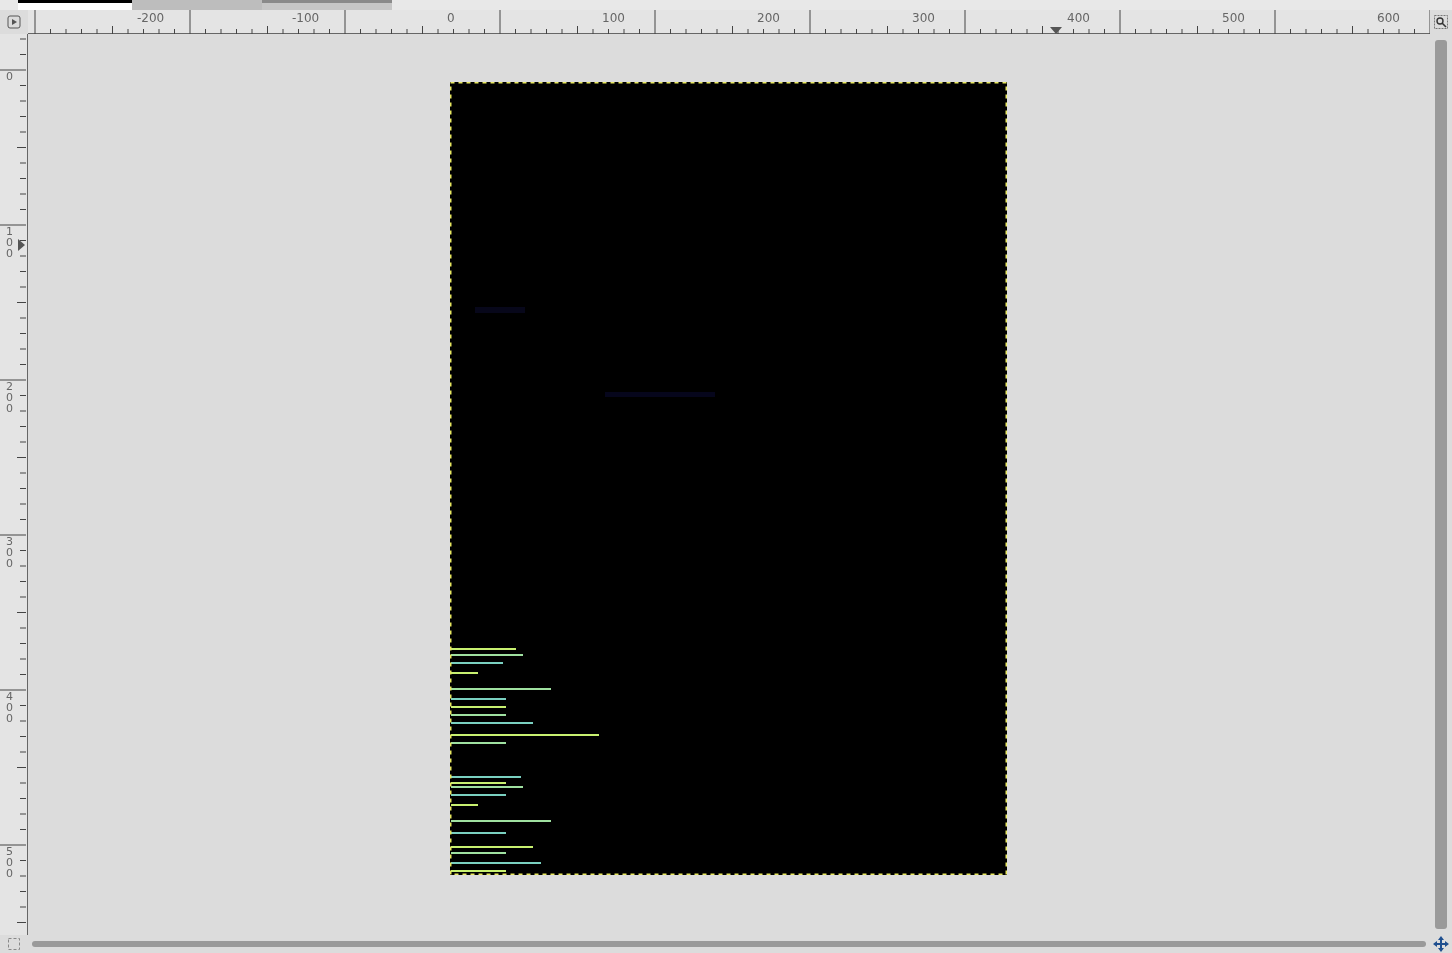 The image size is (1452, 953). I want to click on ruler-label: 600, so click(1388, 18).